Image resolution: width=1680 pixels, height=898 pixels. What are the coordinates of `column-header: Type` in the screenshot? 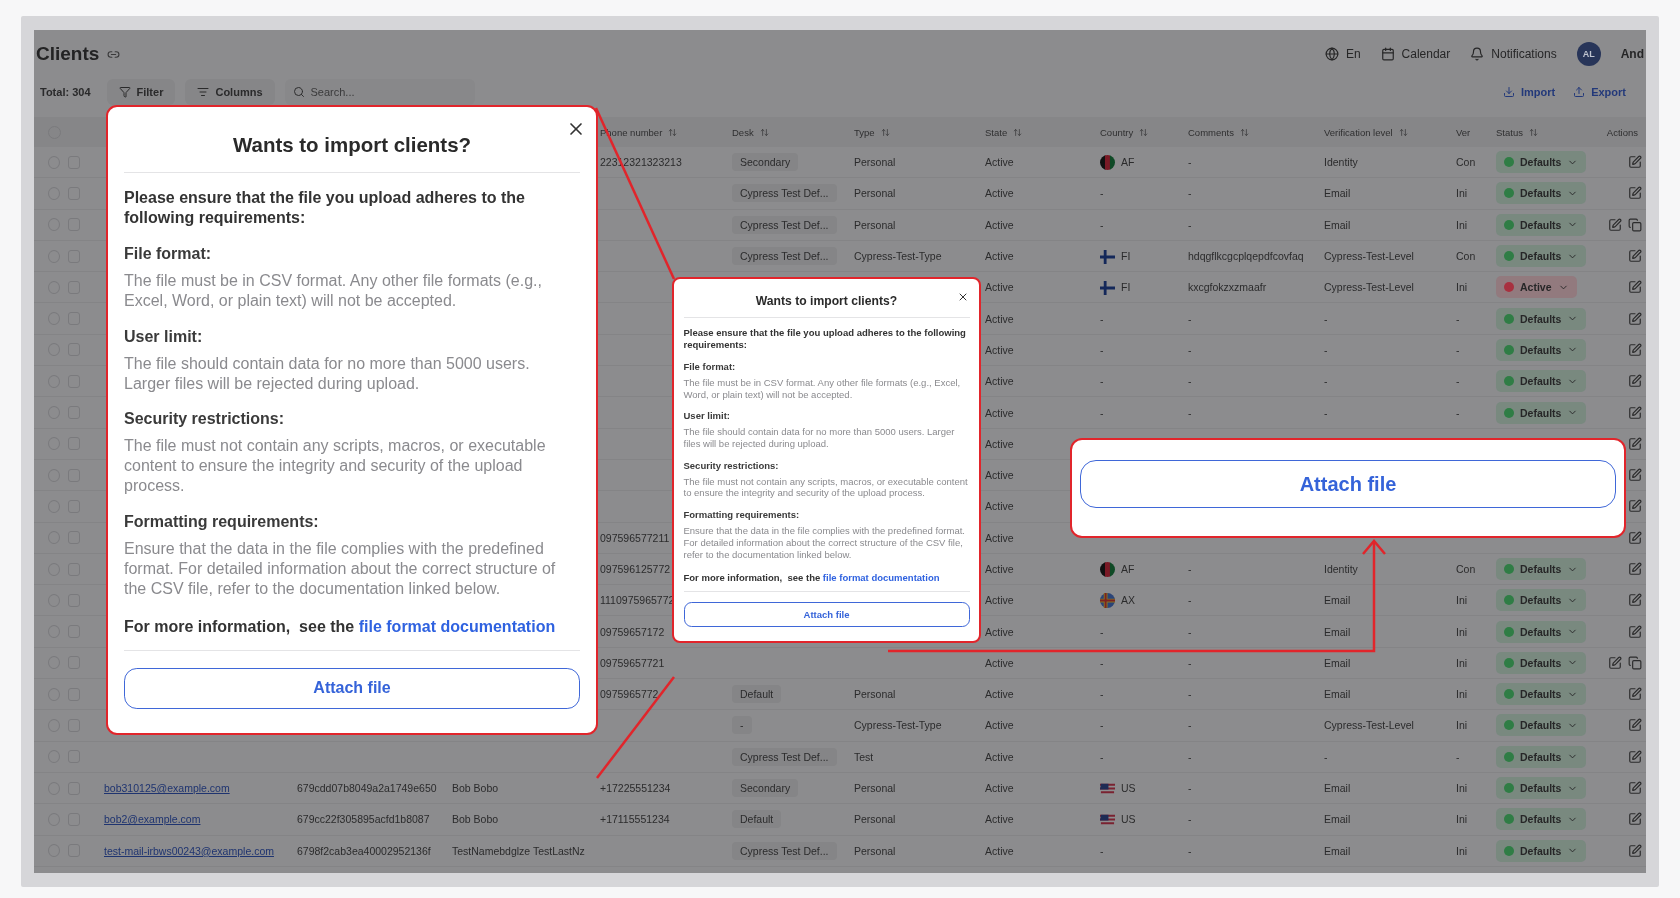 It's located at (864, 132).